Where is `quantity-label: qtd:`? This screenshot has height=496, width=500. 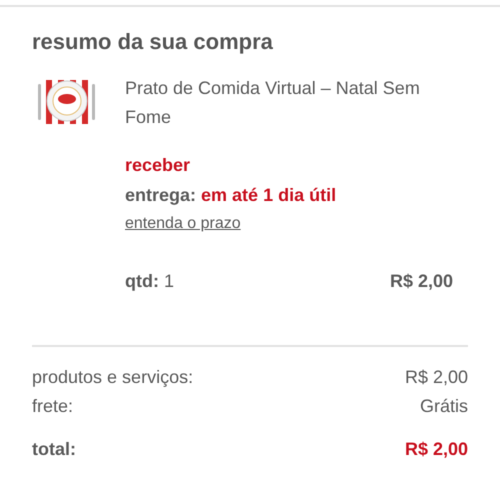
quantity-label: qtd: is located at coordinates (142, 280).